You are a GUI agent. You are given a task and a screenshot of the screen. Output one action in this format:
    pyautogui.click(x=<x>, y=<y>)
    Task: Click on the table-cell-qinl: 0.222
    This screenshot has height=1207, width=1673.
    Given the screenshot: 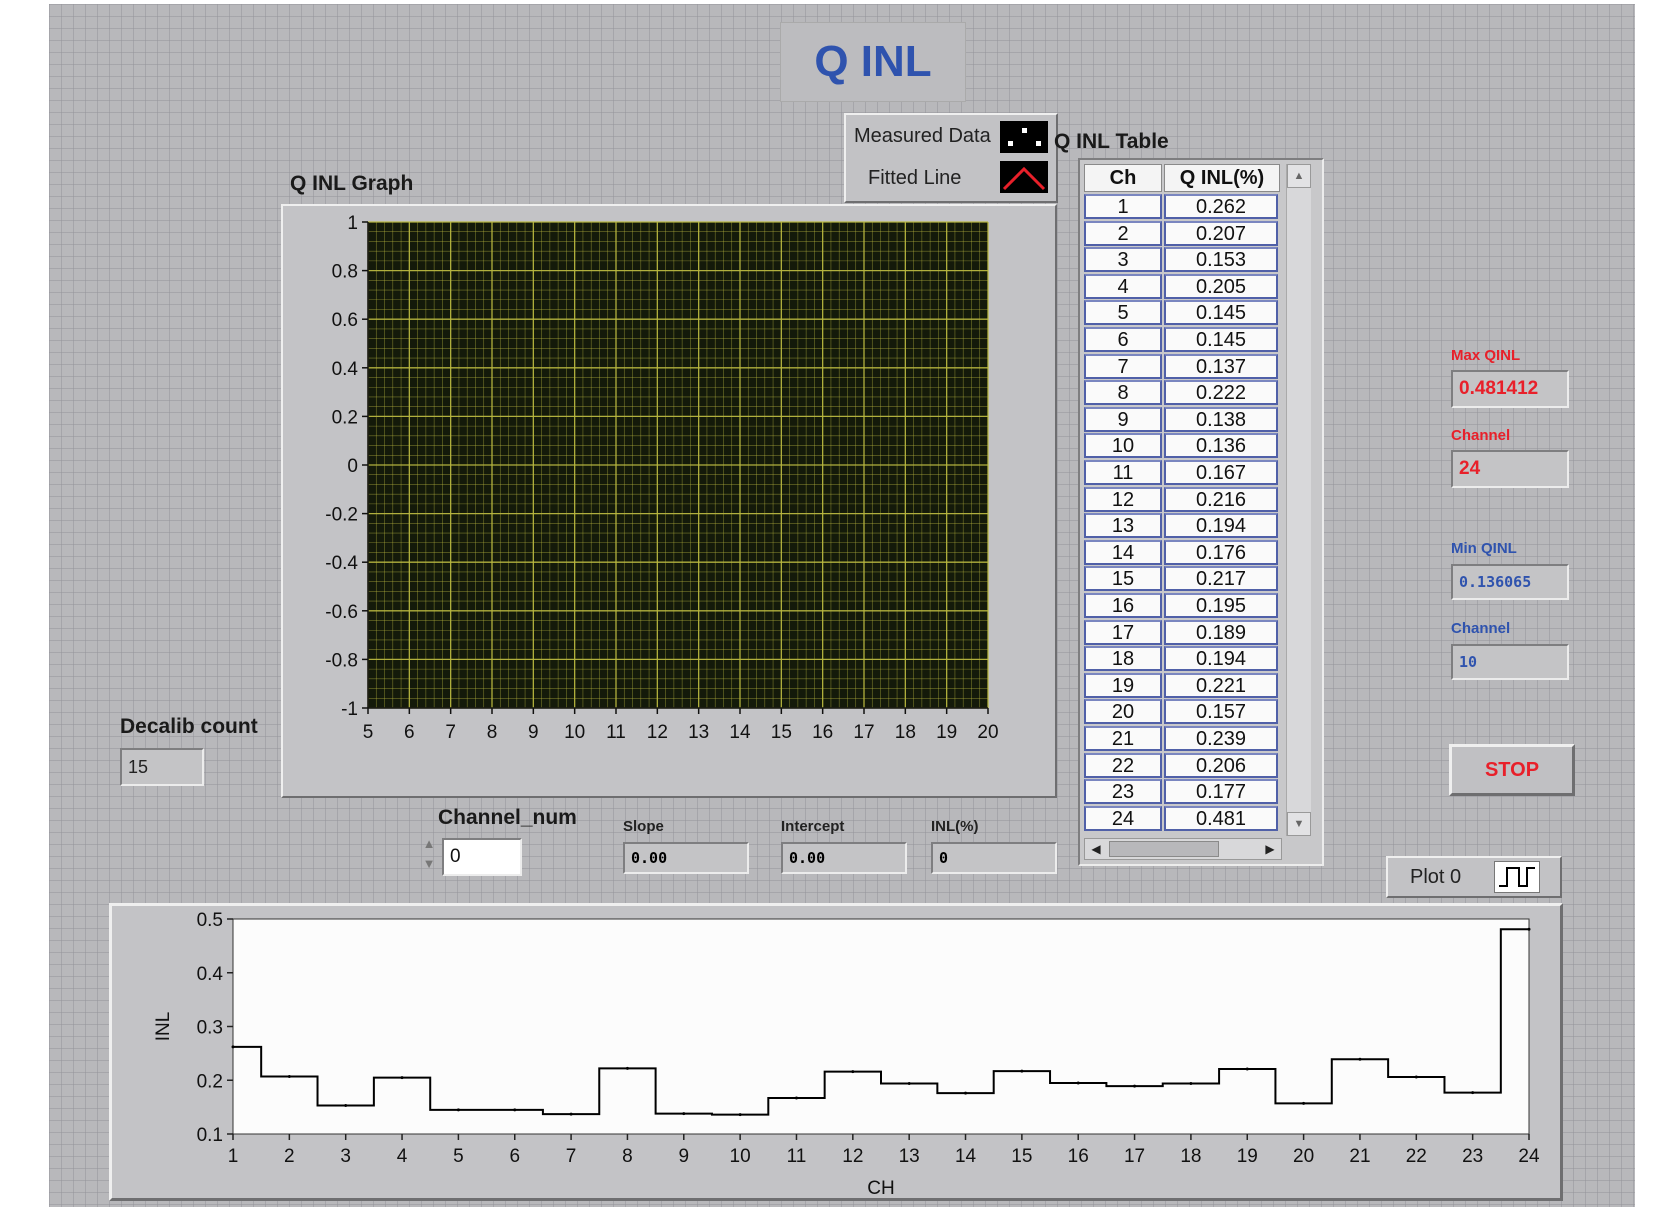 What is the action you would take?
    pyautogui.click(x=1221, y=393)
    